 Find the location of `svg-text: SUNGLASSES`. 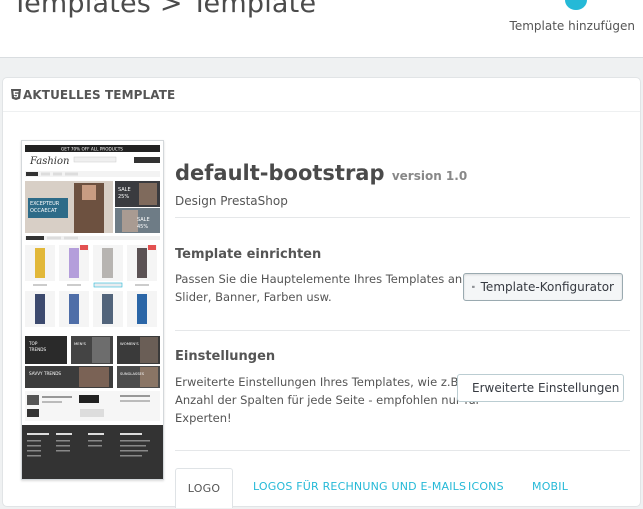

svg-text: SUNGLASSES is located at coordinates (132, 374).